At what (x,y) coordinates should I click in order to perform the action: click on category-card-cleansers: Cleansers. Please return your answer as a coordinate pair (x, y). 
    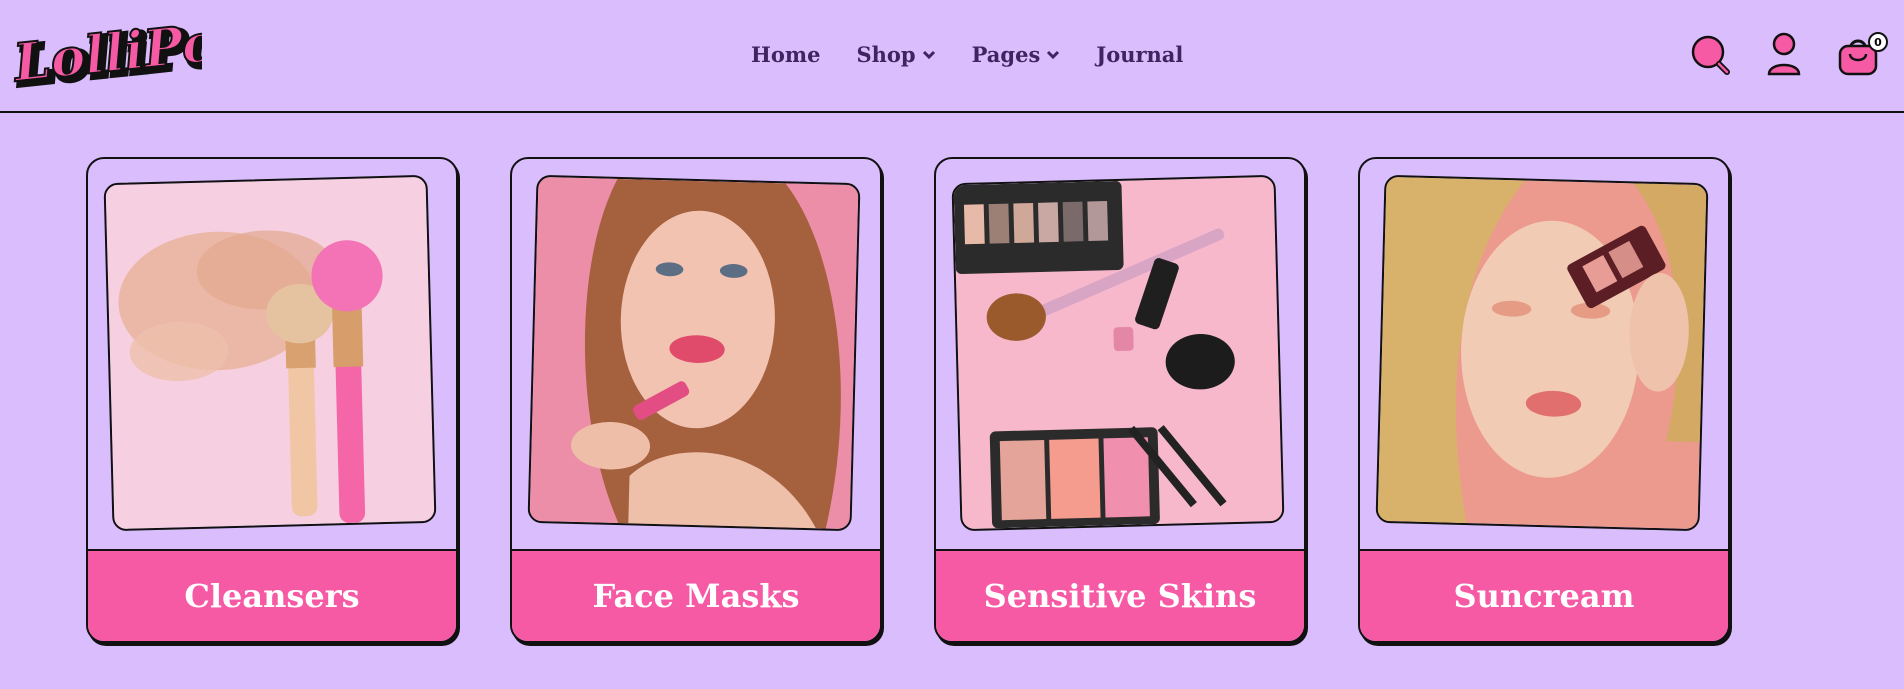
    Looking at the image, I should click on (272, 400).